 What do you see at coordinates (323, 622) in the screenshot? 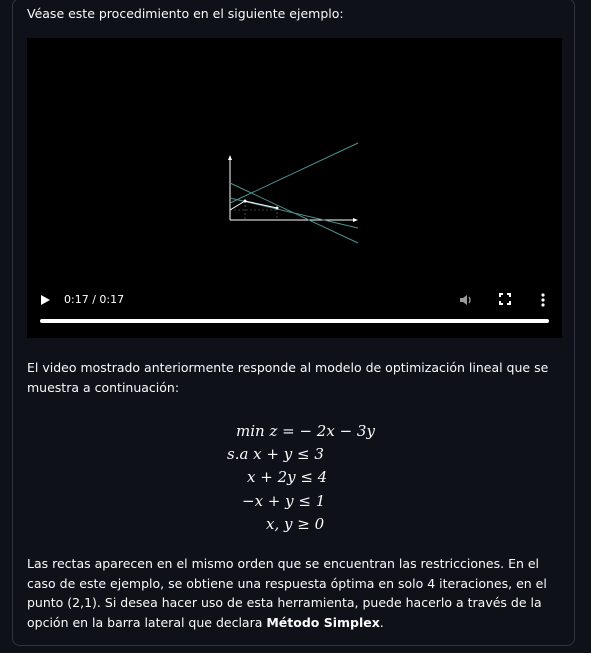
I see `method-name: Método Simplex` at bounding box center [323, 622].